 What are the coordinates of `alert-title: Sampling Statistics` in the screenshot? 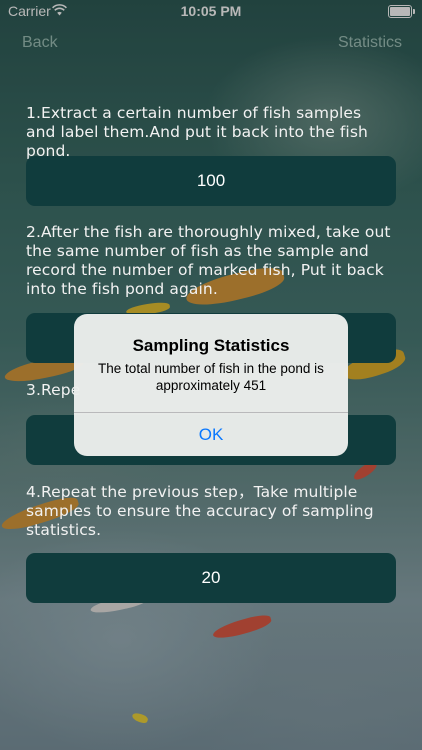 It's located at (211, 345).